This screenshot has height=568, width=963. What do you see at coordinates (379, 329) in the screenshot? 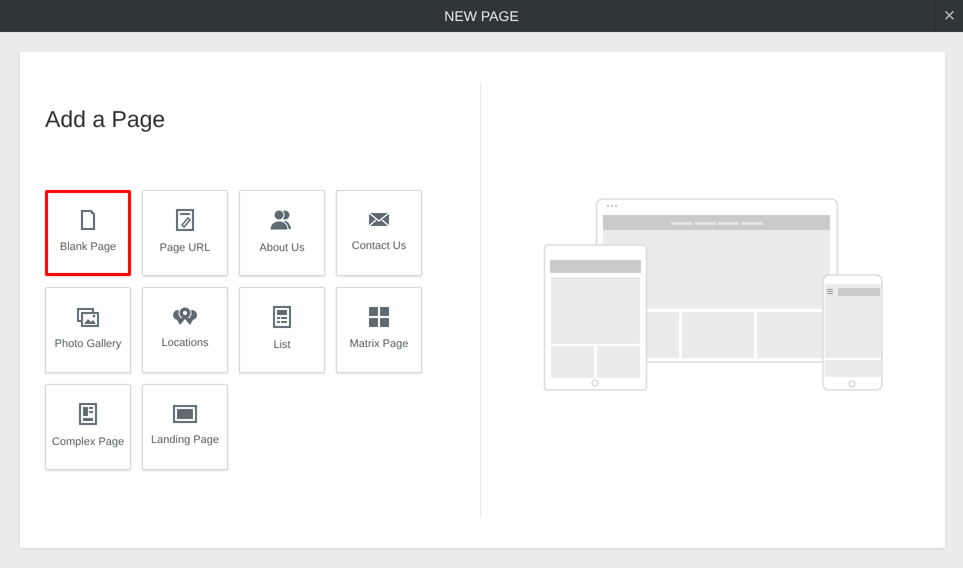
I see `page-type-tile: Matrix Page` at bounding box center [379, 329].